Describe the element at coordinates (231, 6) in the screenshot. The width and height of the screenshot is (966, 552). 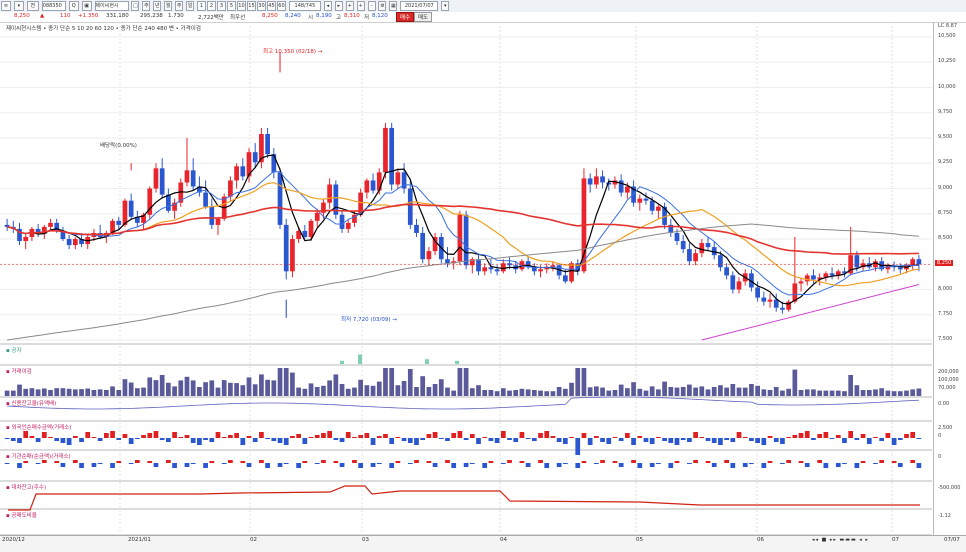
I see `period-button-5: 5` at that location.